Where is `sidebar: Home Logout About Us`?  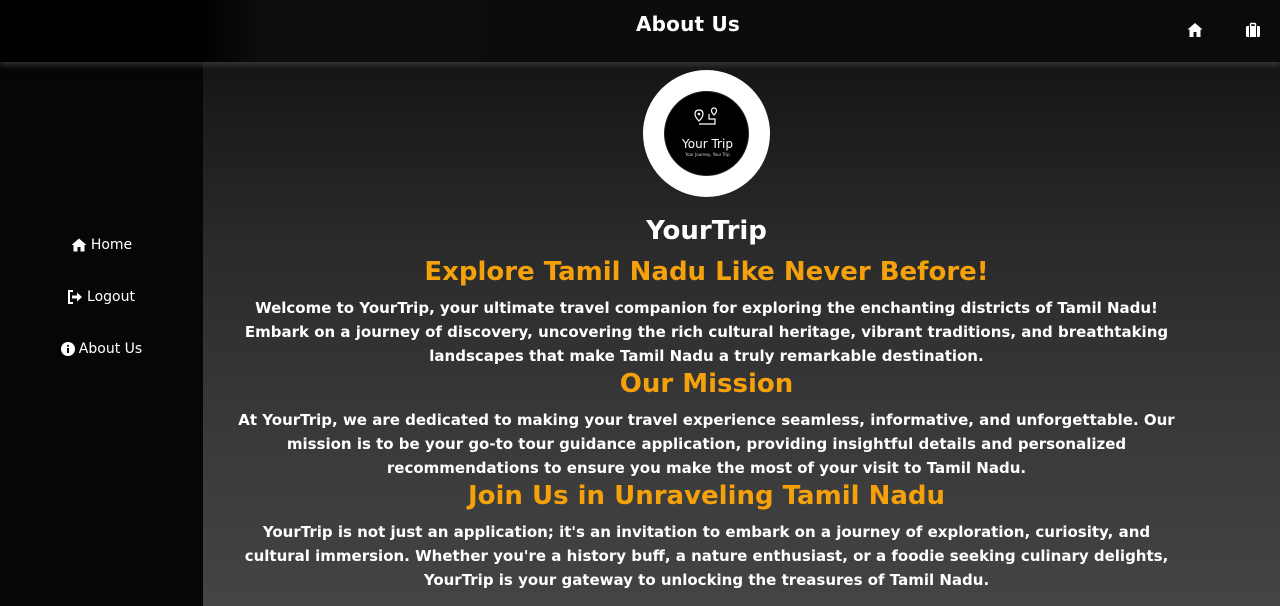
sidebar: Home Logout About Us is located at coordinates (101, 334).